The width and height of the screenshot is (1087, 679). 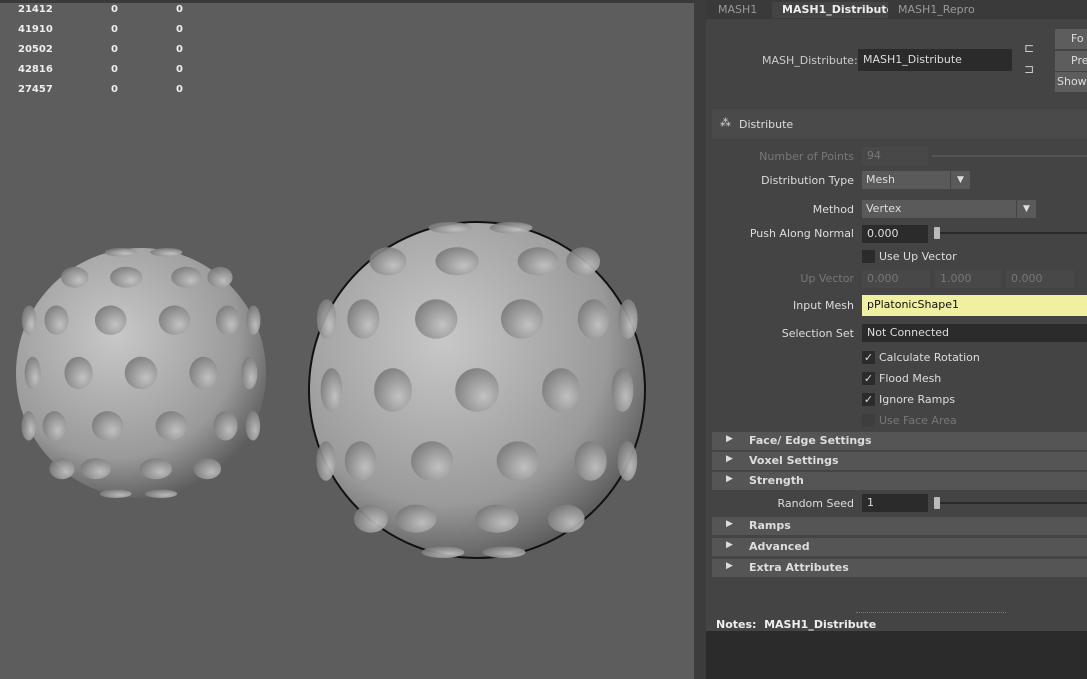 What do you see at coordinates (738, 10) in the screenshot?
I see `tab-mash1: MASH1` at bounding box center [738, 10].